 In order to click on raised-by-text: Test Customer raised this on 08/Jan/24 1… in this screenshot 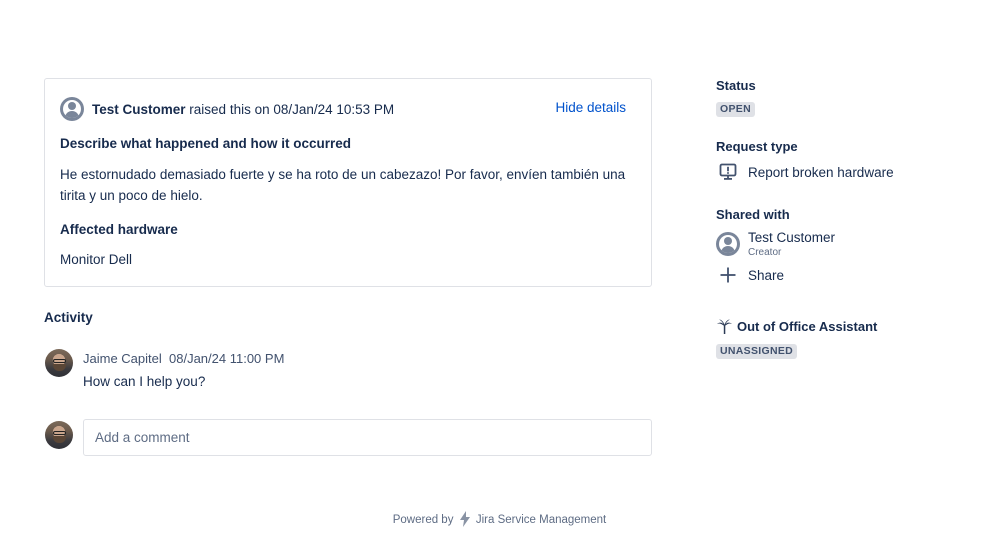, I will do `click(243, 109)`.